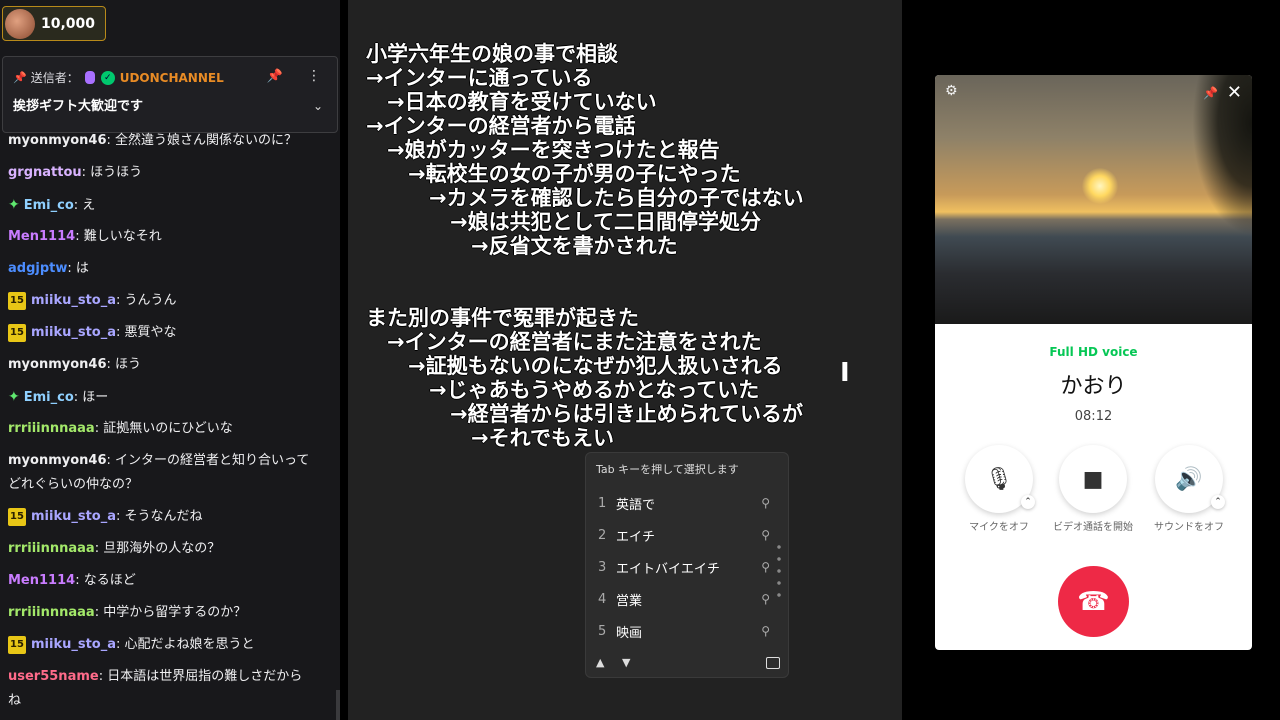 This screenshot has width=1280, height=720. Describe the element at coordinates (684, 535) in the screenshot. I see `ime-candidate: 2 エイチ ⚲` at that location.